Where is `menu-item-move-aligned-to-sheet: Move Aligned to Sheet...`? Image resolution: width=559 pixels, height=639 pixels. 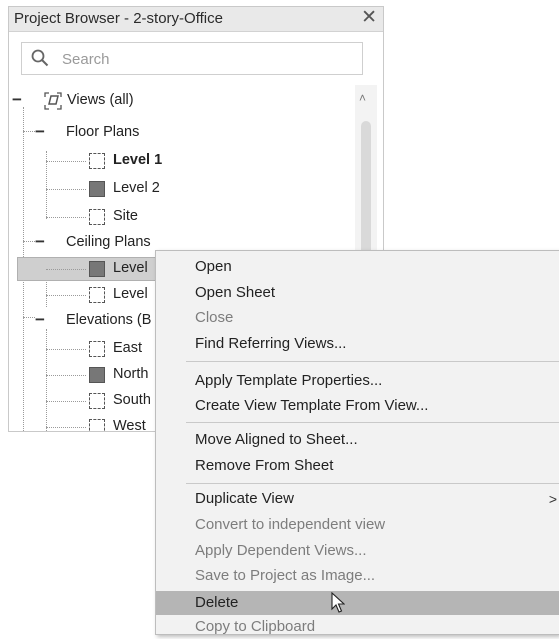
menu-item-move-aligned-to-sheet: Move Aligned to Sheet... is located at coordinates (357, 440).